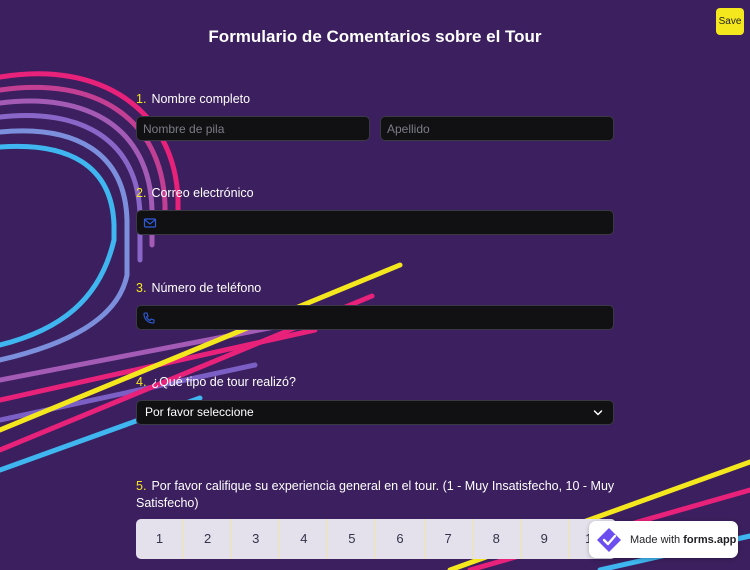  What do you see at coordinates (449, 539) in the screenshot?
I see `rating-option-7: 7` at bounding box center [449, 539].